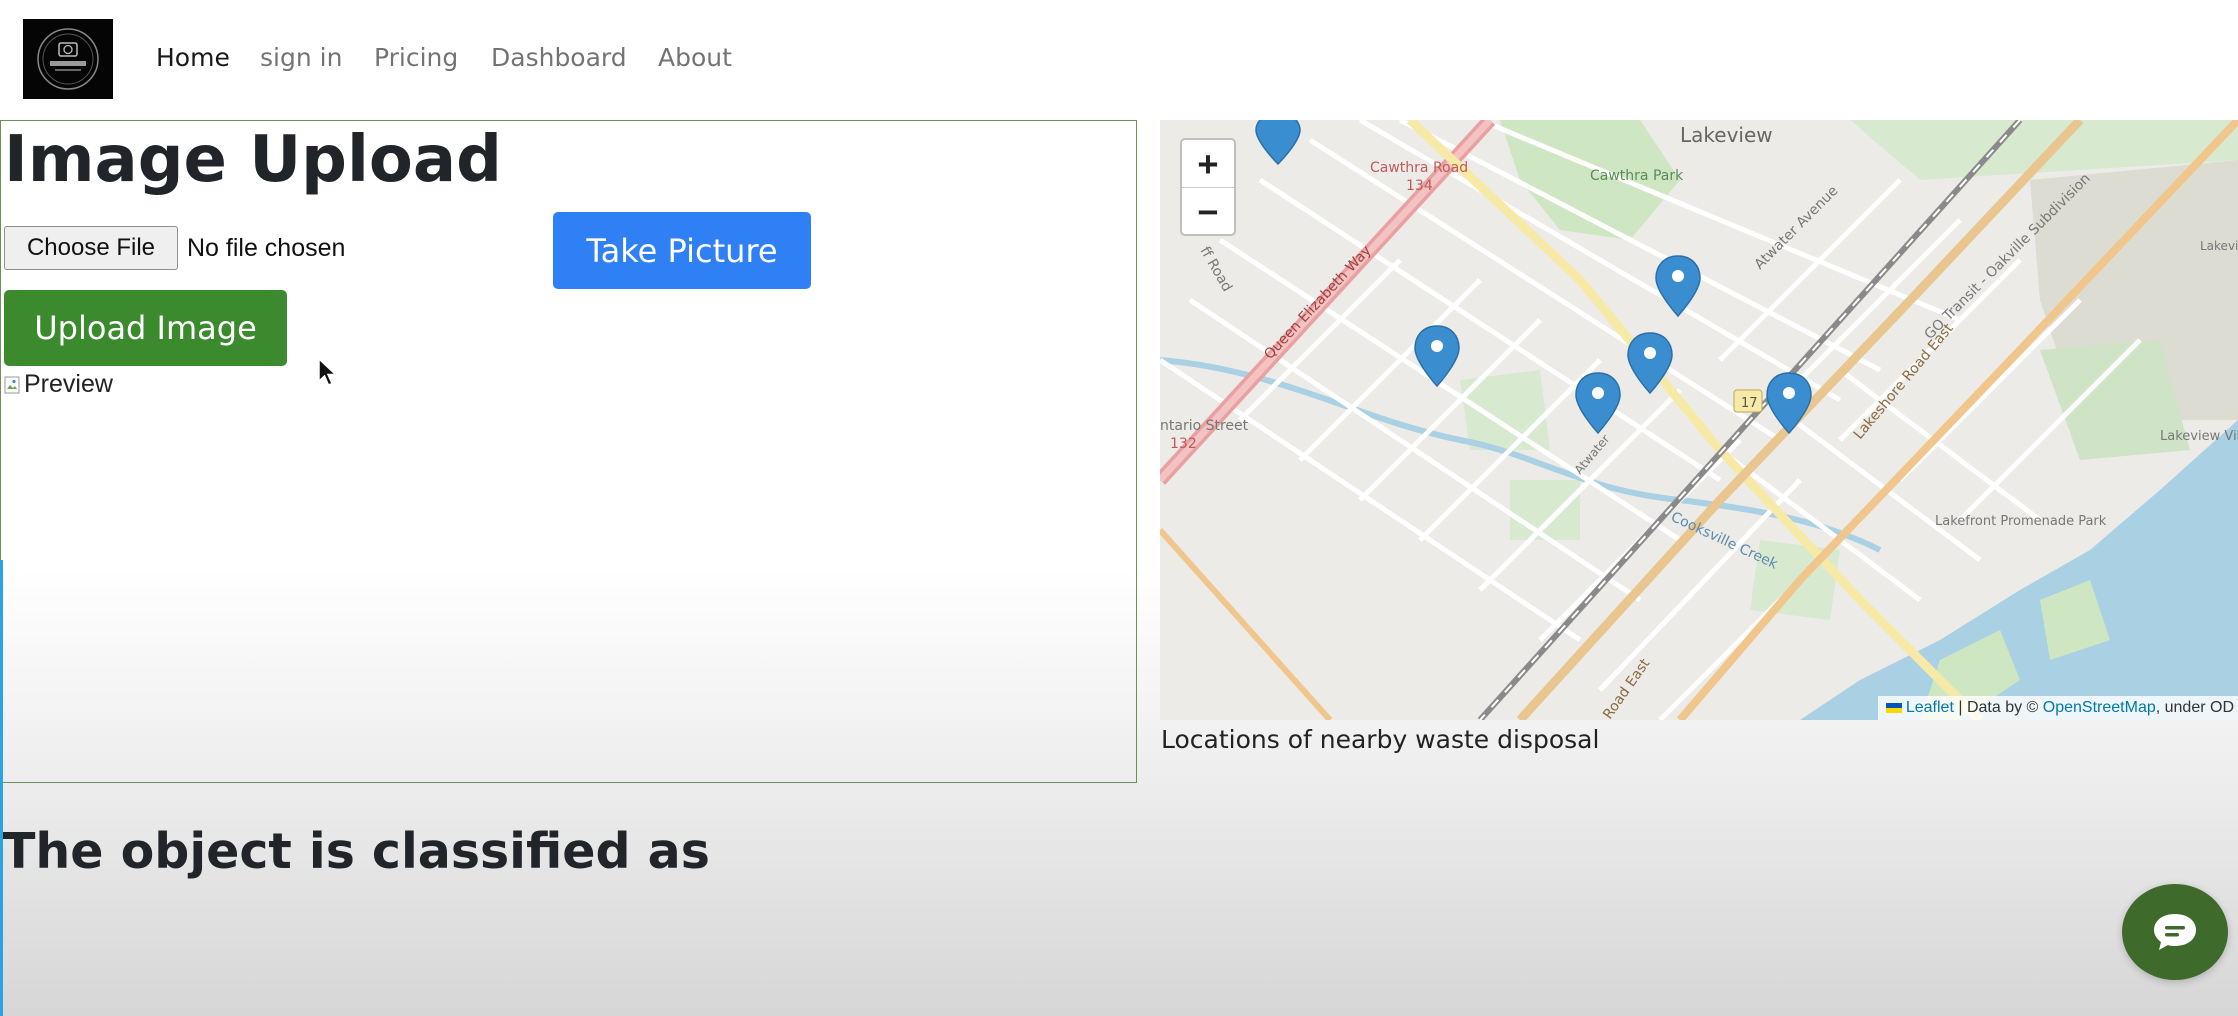 The image size is (2238, 1016). What do you see at coordinates (301, 58) in the screenshot?
I see `nav-sign-in: sign in` at bounding box center [301, 58].